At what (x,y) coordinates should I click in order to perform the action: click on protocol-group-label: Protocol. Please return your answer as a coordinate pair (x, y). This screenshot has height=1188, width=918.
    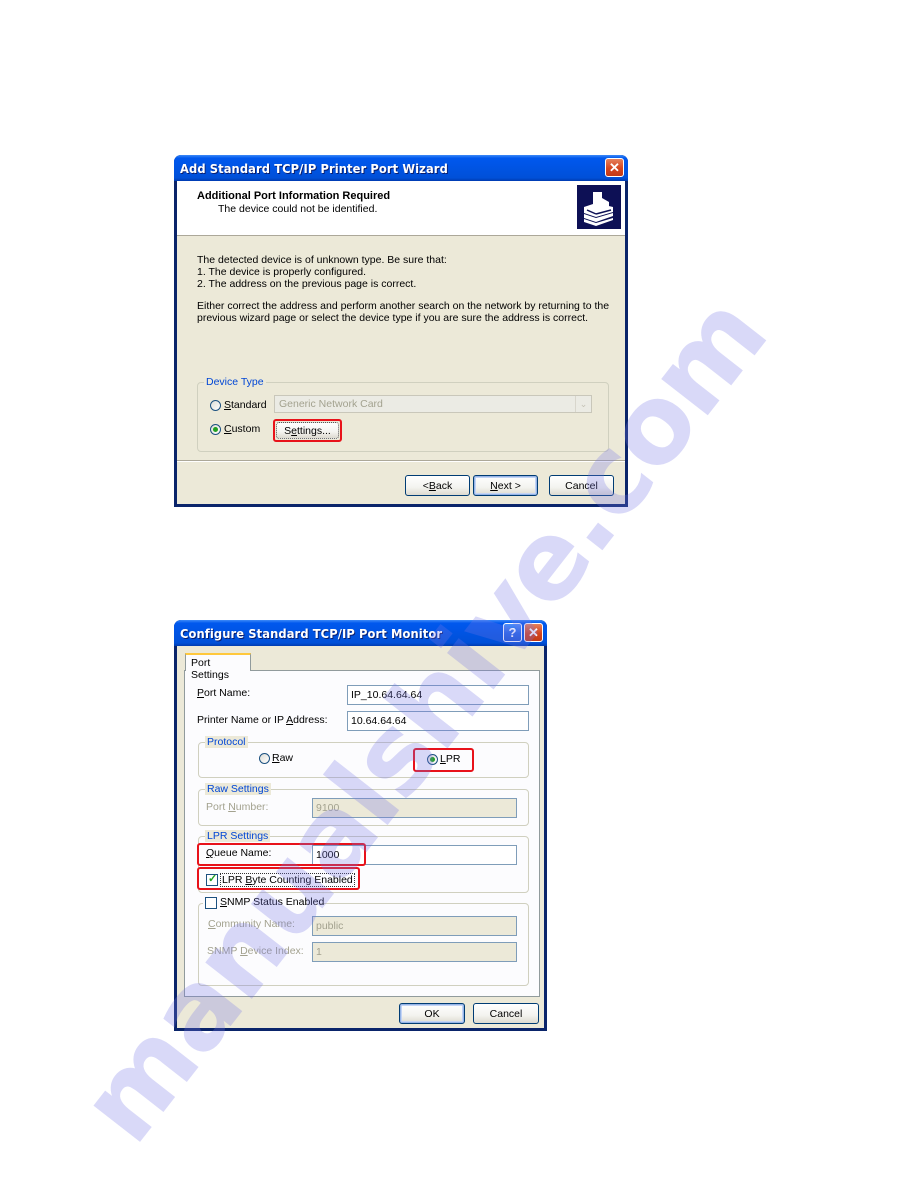
    Looking at the image, I should click on (226, 742).